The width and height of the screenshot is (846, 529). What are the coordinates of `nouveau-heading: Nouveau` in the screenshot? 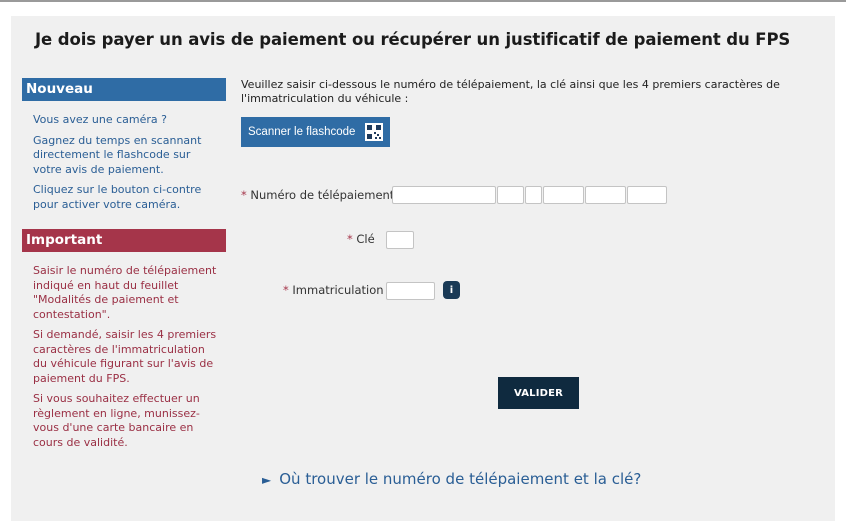 It's located at (124, 89).